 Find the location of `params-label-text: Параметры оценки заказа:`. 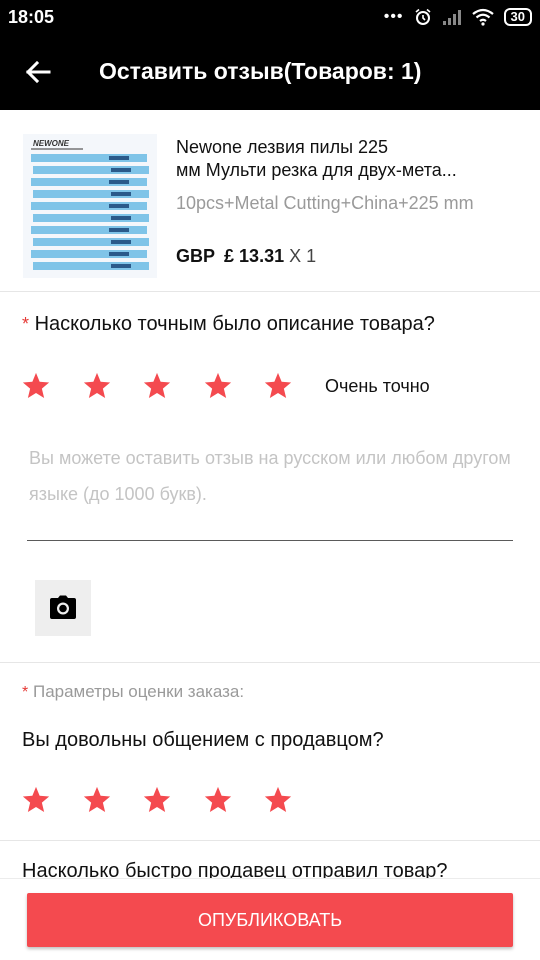

params-label-text: Параметры оценки заказа: is located at coordinates (138, 691).